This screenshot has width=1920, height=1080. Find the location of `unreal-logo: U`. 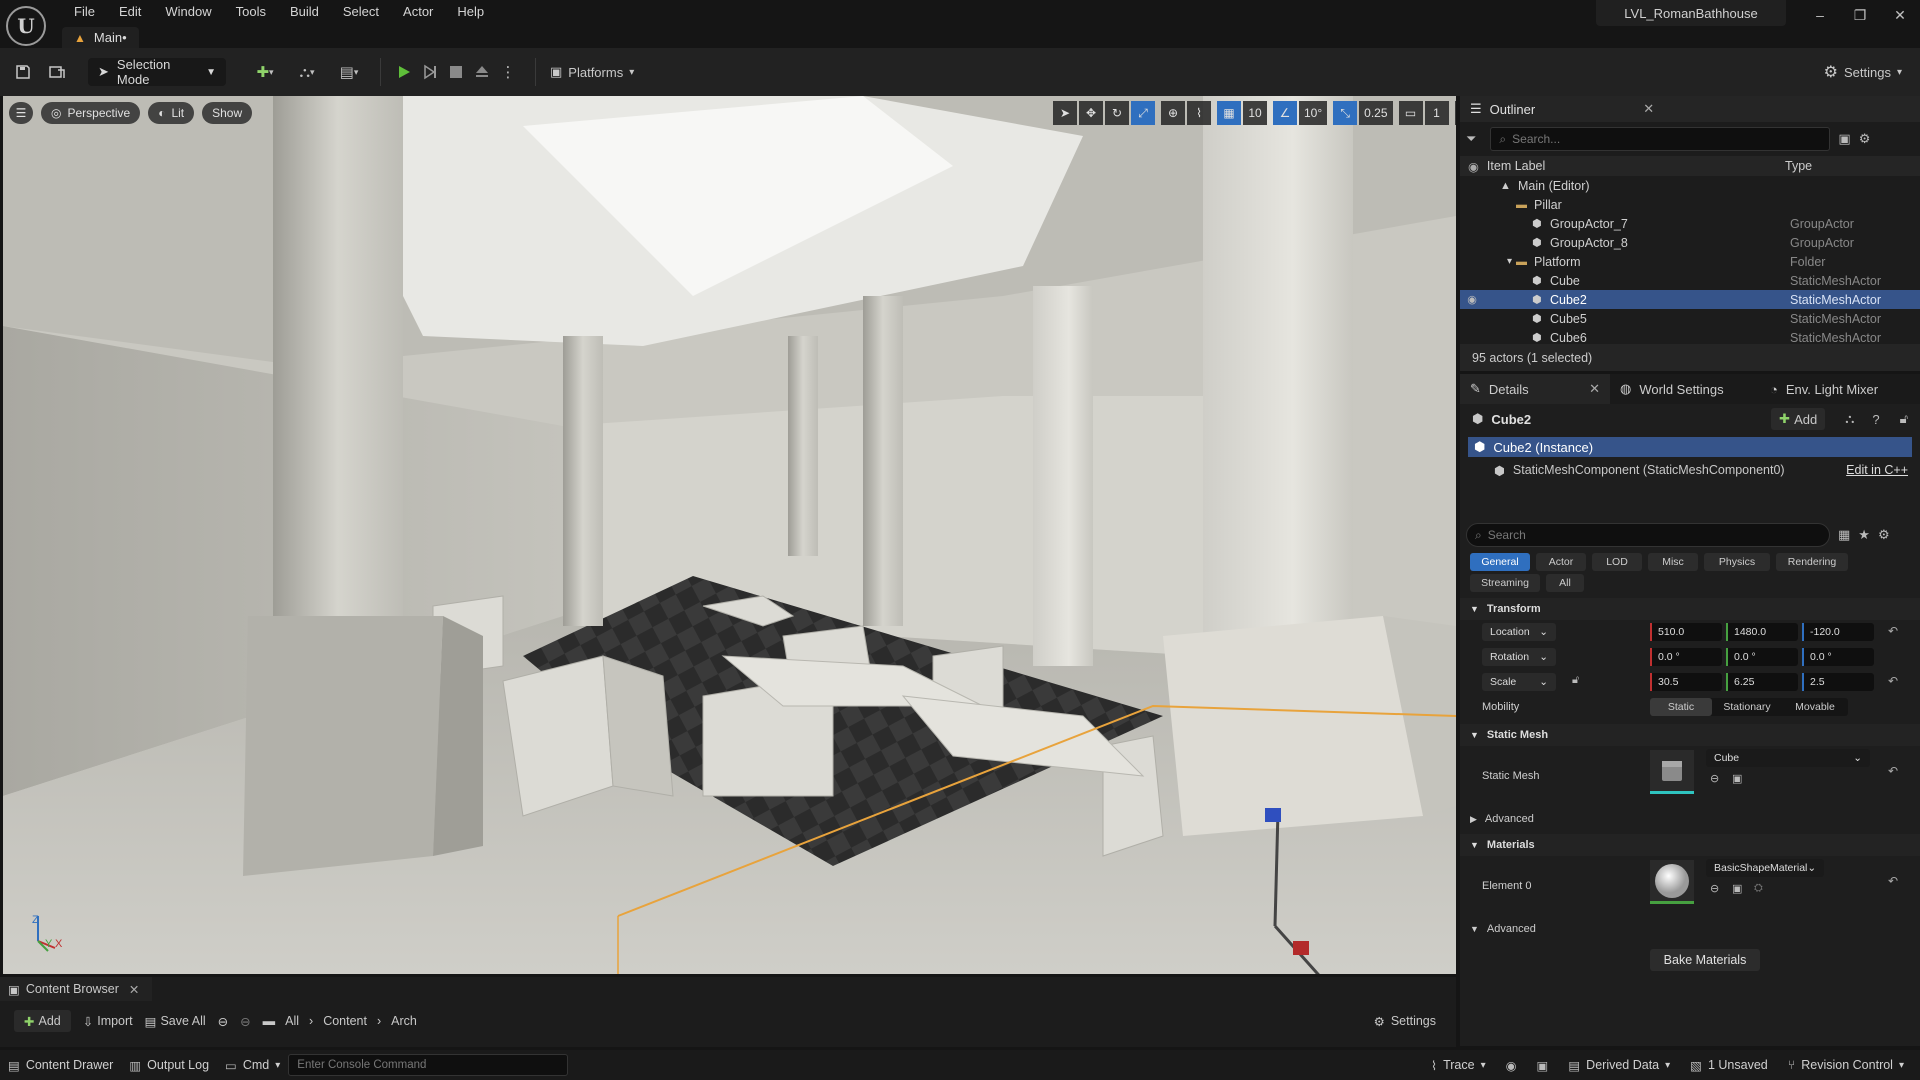

unreal-logo: U is located at coordinates (26, 26).